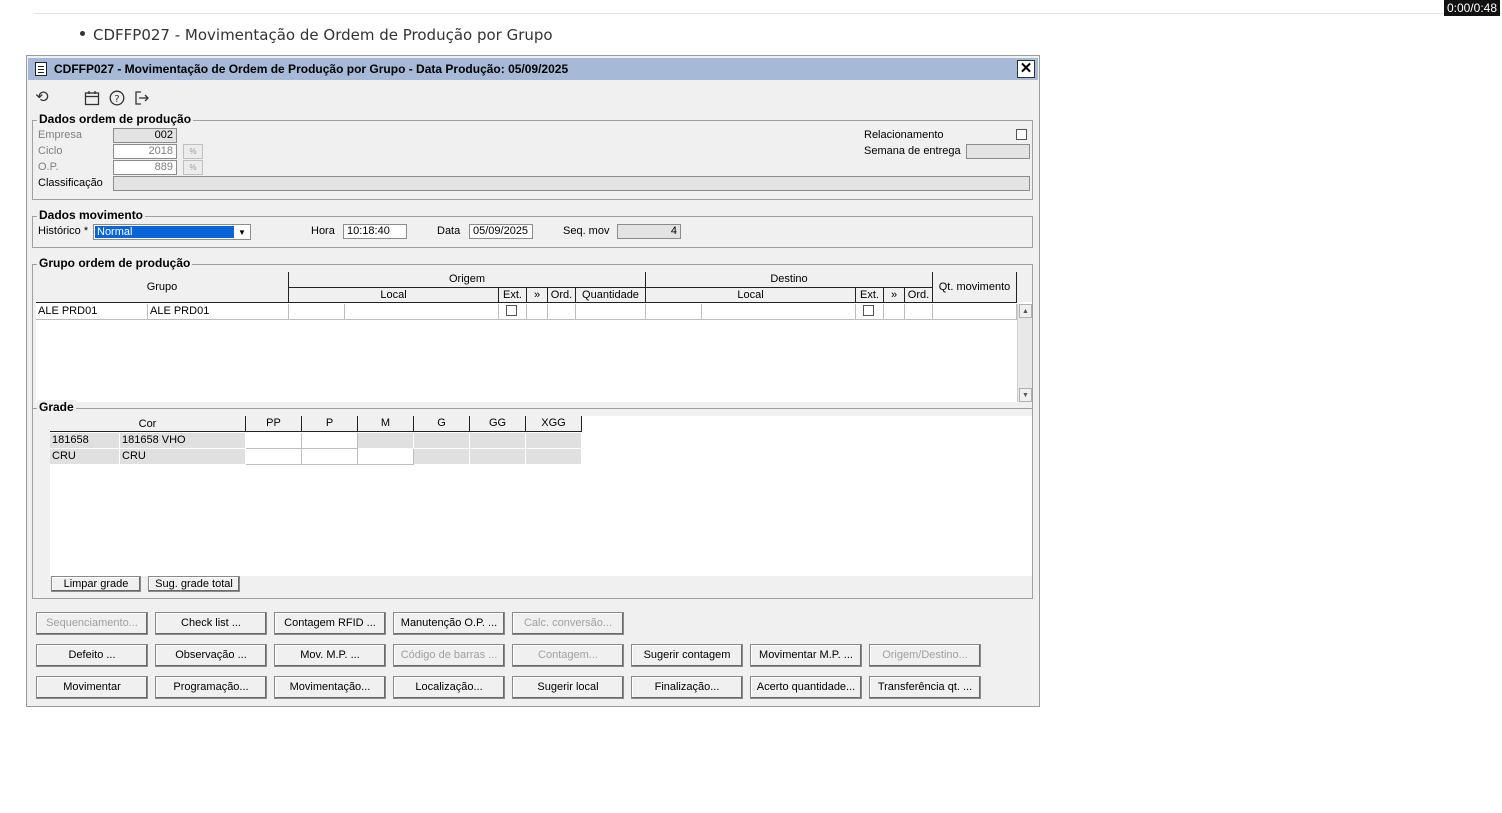  I want to click on calendar-icon, so click(92, 98).